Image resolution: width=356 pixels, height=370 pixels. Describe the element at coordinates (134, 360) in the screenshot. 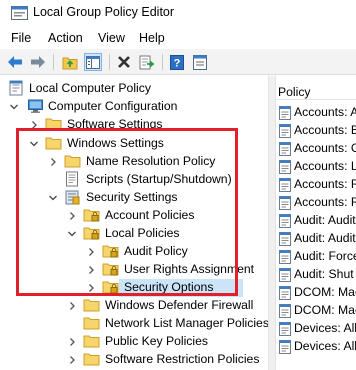

I see `tree-item-software-restriction: Software Restriction Policies` at that location.